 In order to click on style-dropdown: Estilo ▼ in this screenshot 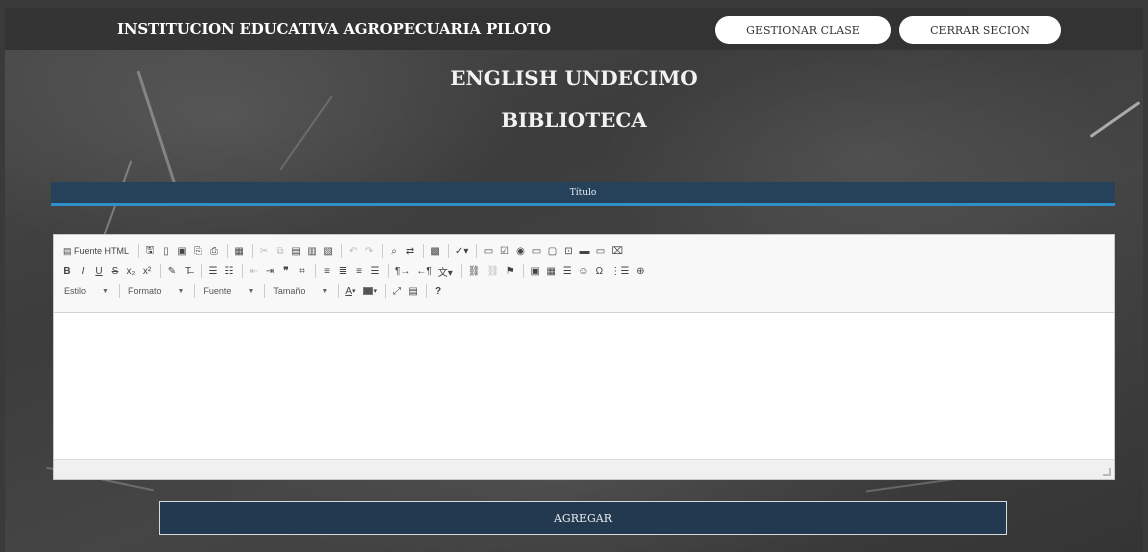, I will do `click(86, 291)`.